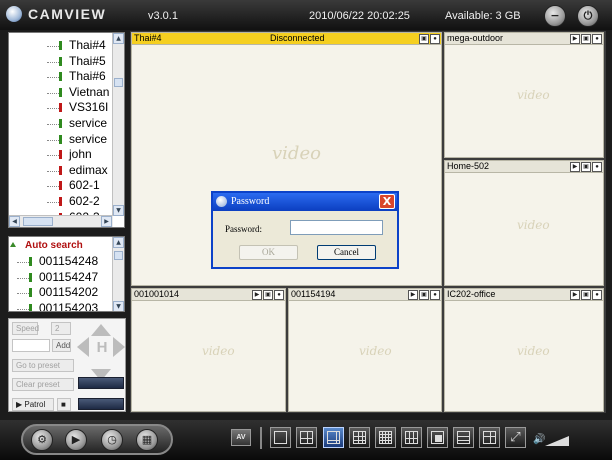 The image size is (612, 460). What do you see at coordinates (61, 221) in the screenshot?
I see `tree-horizontal-scrollbar: ◀ ▶` at bounding box center [61, 221].